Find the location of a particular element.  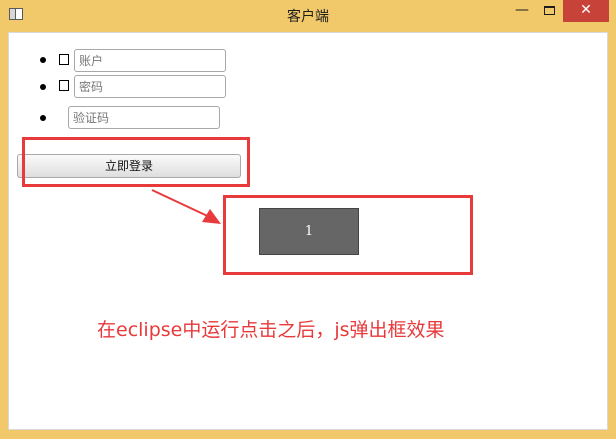

arrow-icon is located at coordinates (186, 206).